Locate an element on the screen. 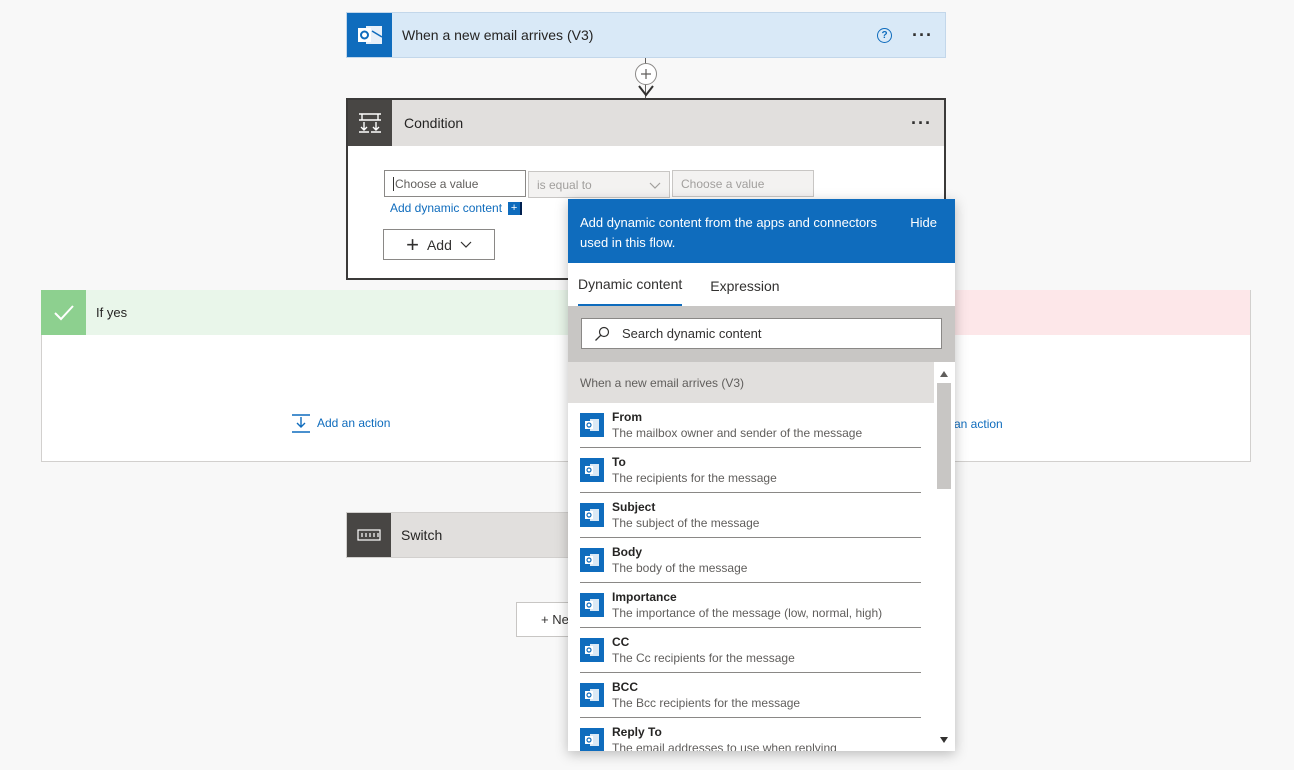  condition-left-value-input: Choose a value is located at coordinates (455, 183).